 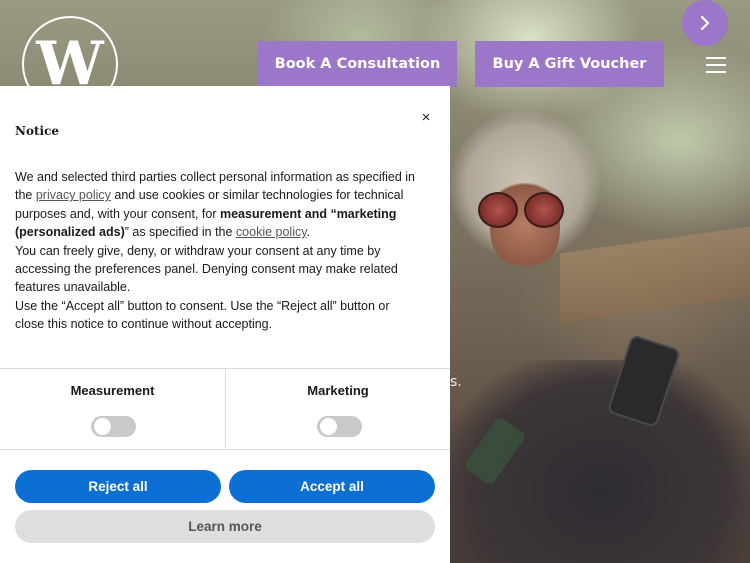 I want to click on close-icon: ×, so click(x=426, y=118).